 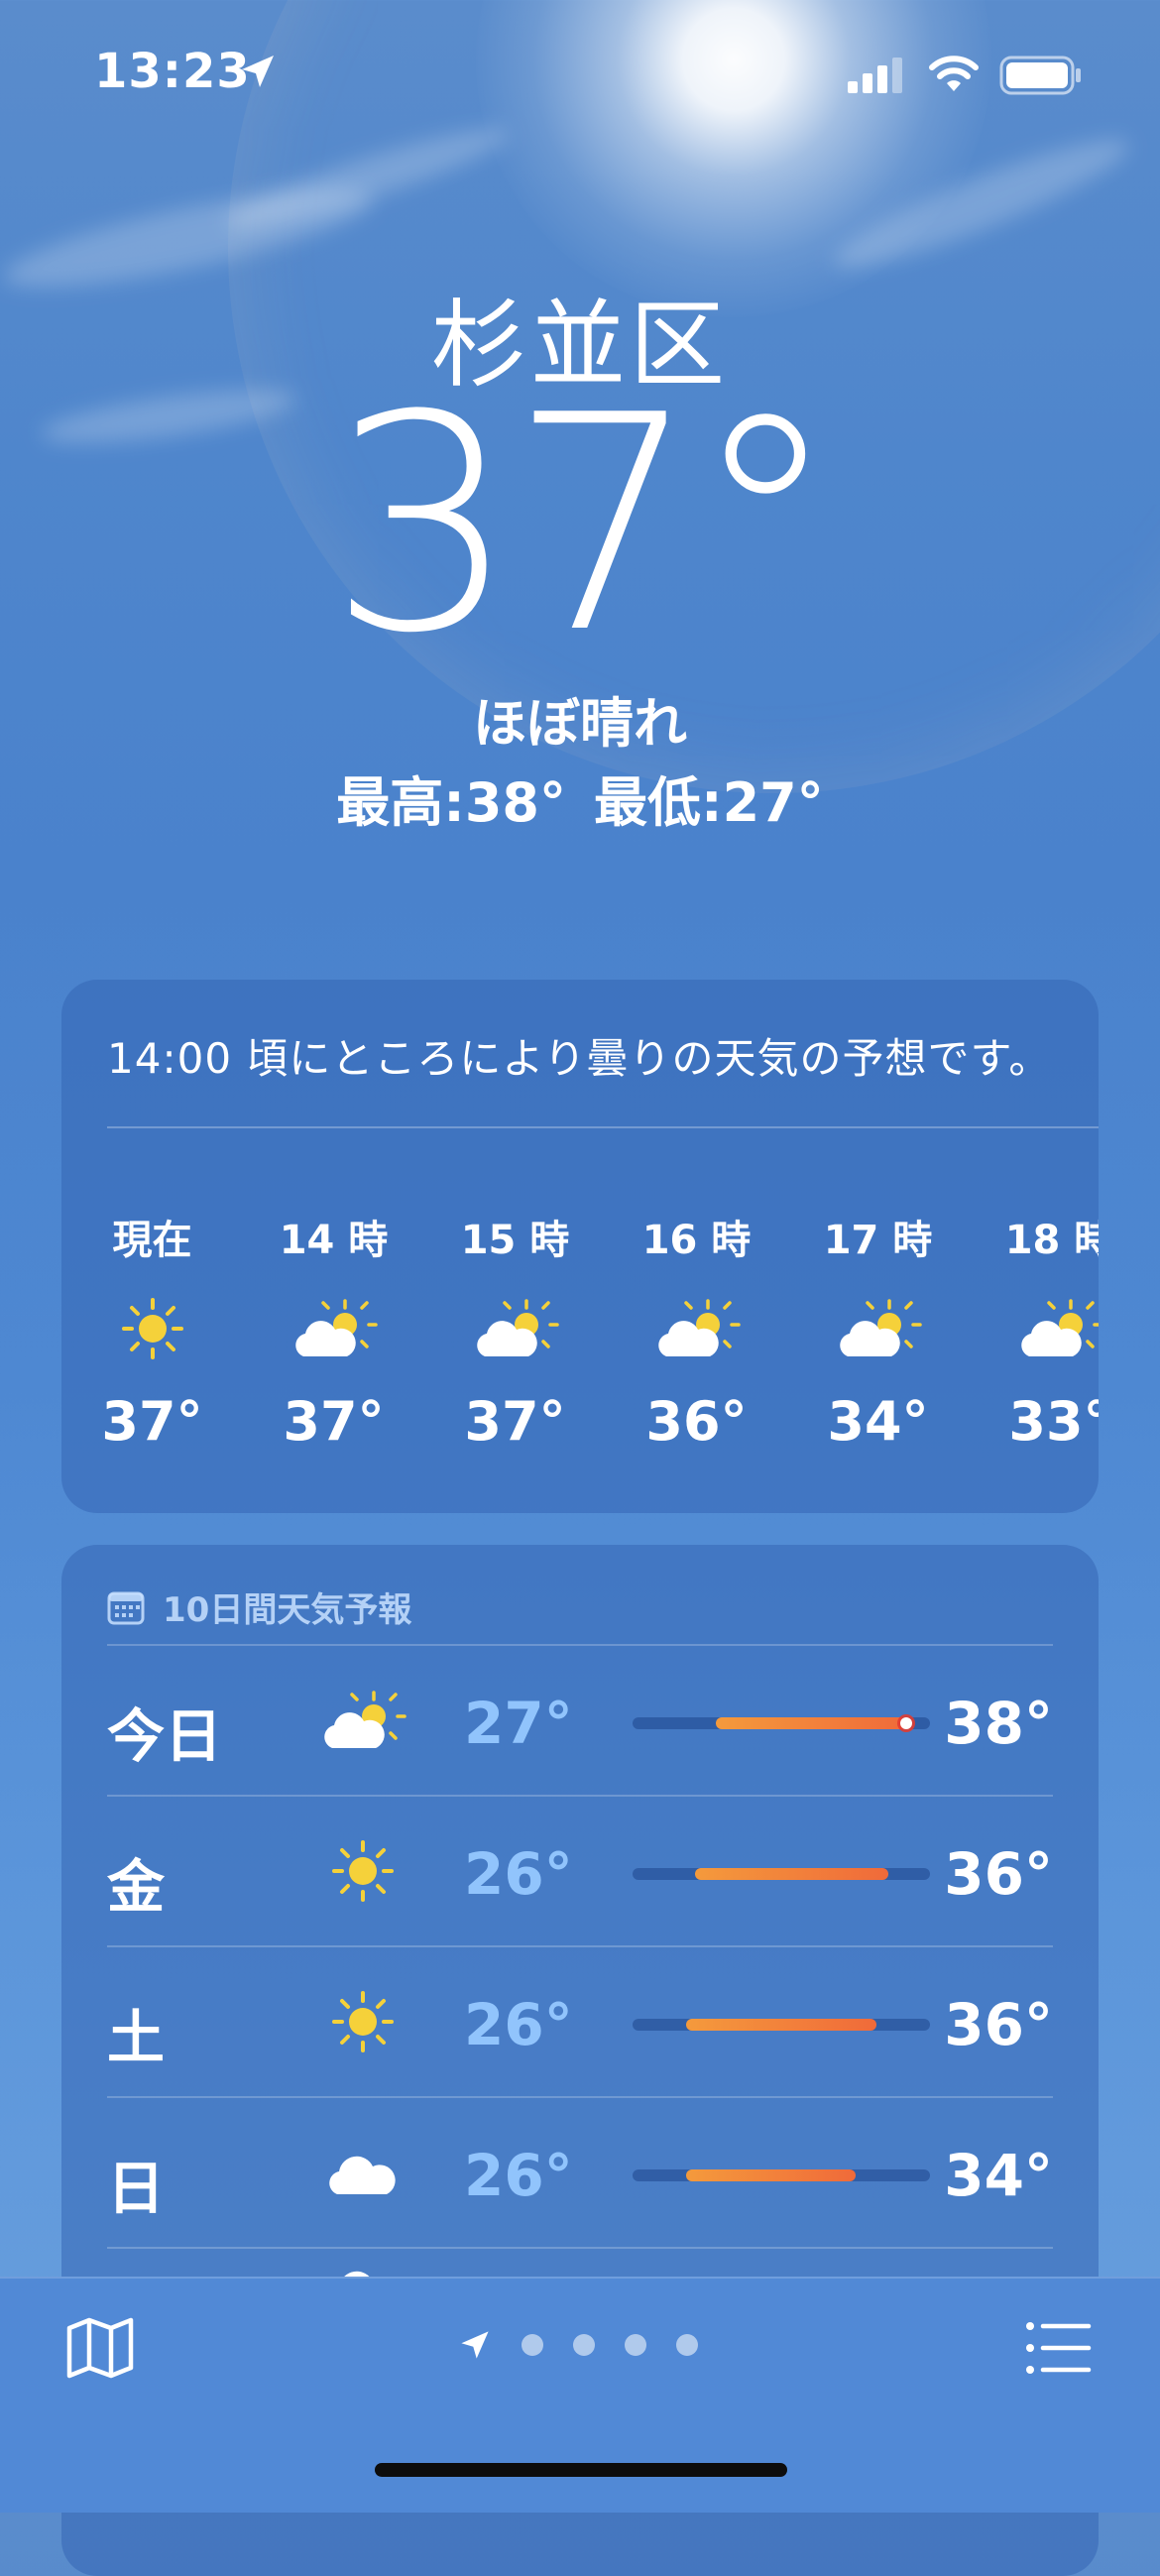 What do you see at coordinates (579, 1058) in the screenshot?
I see `hourly-summary: 14:00 頃にところにより曇りの天気の予想です。` at bounding box center [579, 1058].